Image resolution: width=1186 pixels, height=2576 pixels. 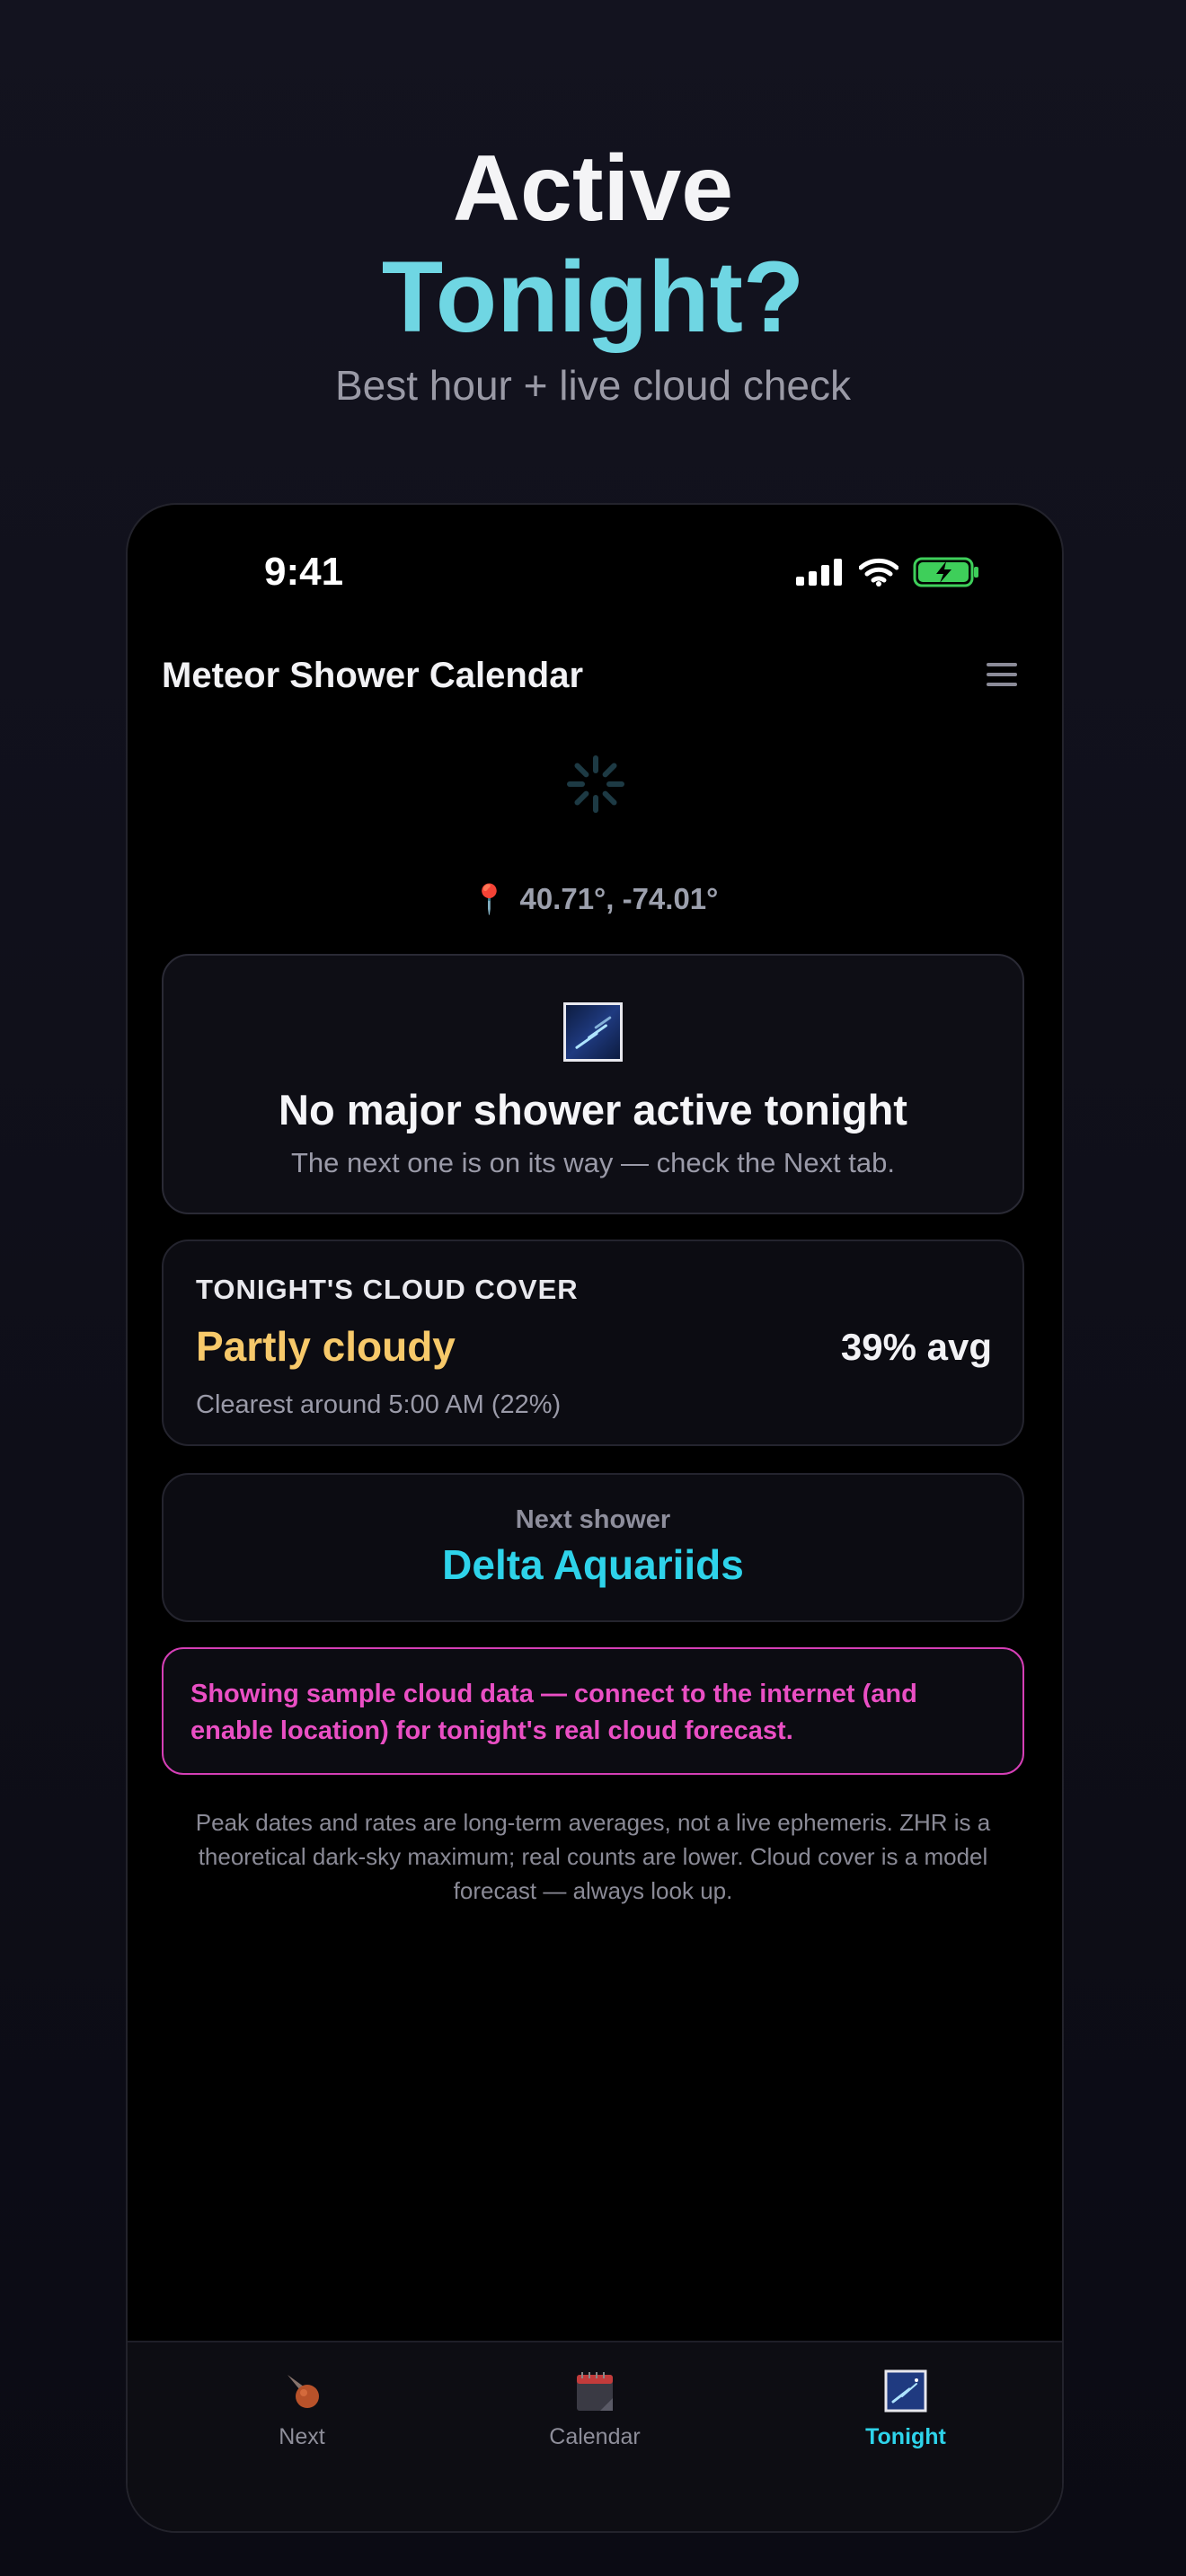 What do you see at coordinates (593, 297) in the screenshot?
I see `hero-title-line2: Tonight?` at bounding box center [593, 297].